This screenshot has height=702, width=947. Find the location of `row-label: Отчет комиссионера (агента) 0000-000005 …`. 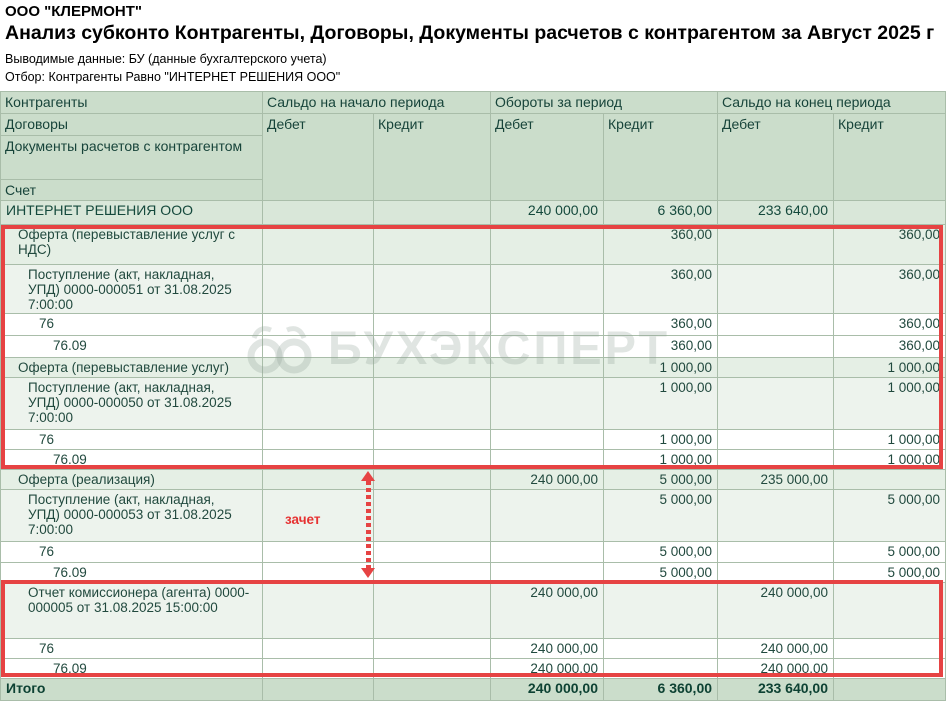

row-label: Отчет комиссионера (агента) 0000-000005 … is located at coordinates (131, 610).